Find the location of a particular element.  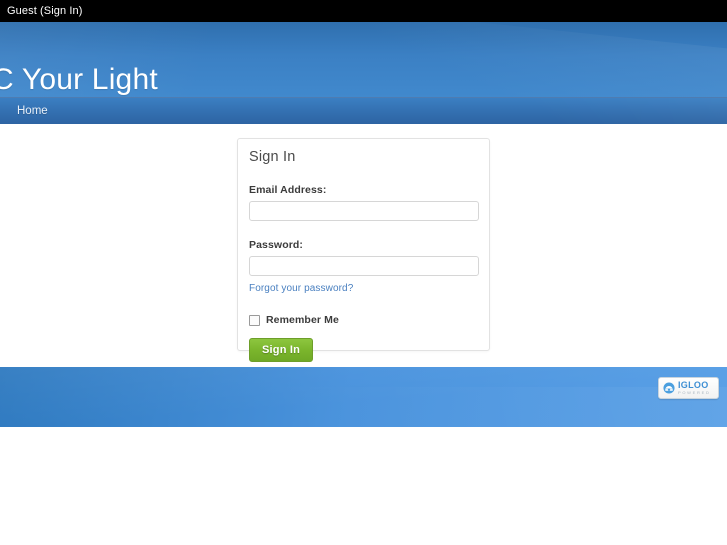

signin-submit-button: Sign In is located at coordinates (281, 350).